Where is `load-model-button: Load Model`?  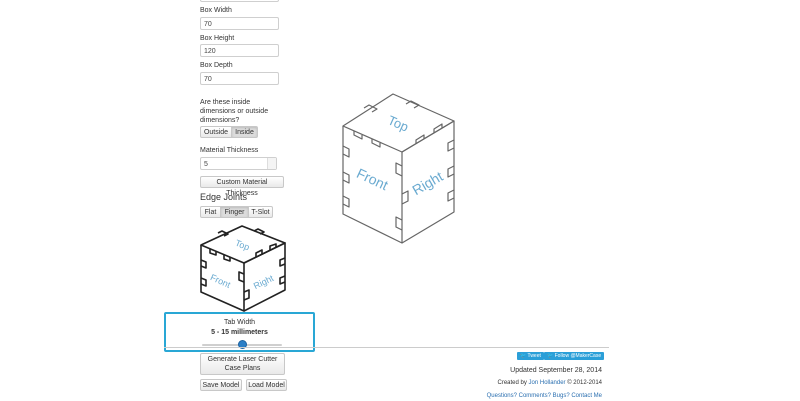
load-model-button: Load Model is located at coordinates (266, 385).